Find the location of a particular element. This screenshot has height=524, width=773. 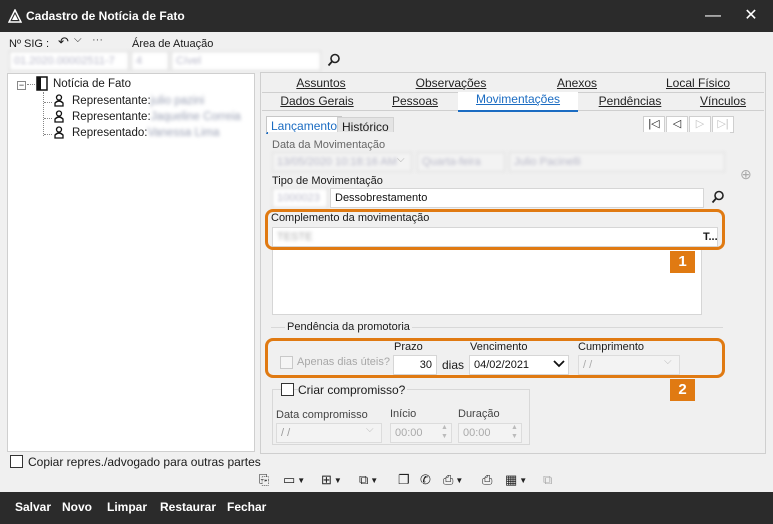

copy-add-icon: ⎘ is located at coordinates (264, 481).